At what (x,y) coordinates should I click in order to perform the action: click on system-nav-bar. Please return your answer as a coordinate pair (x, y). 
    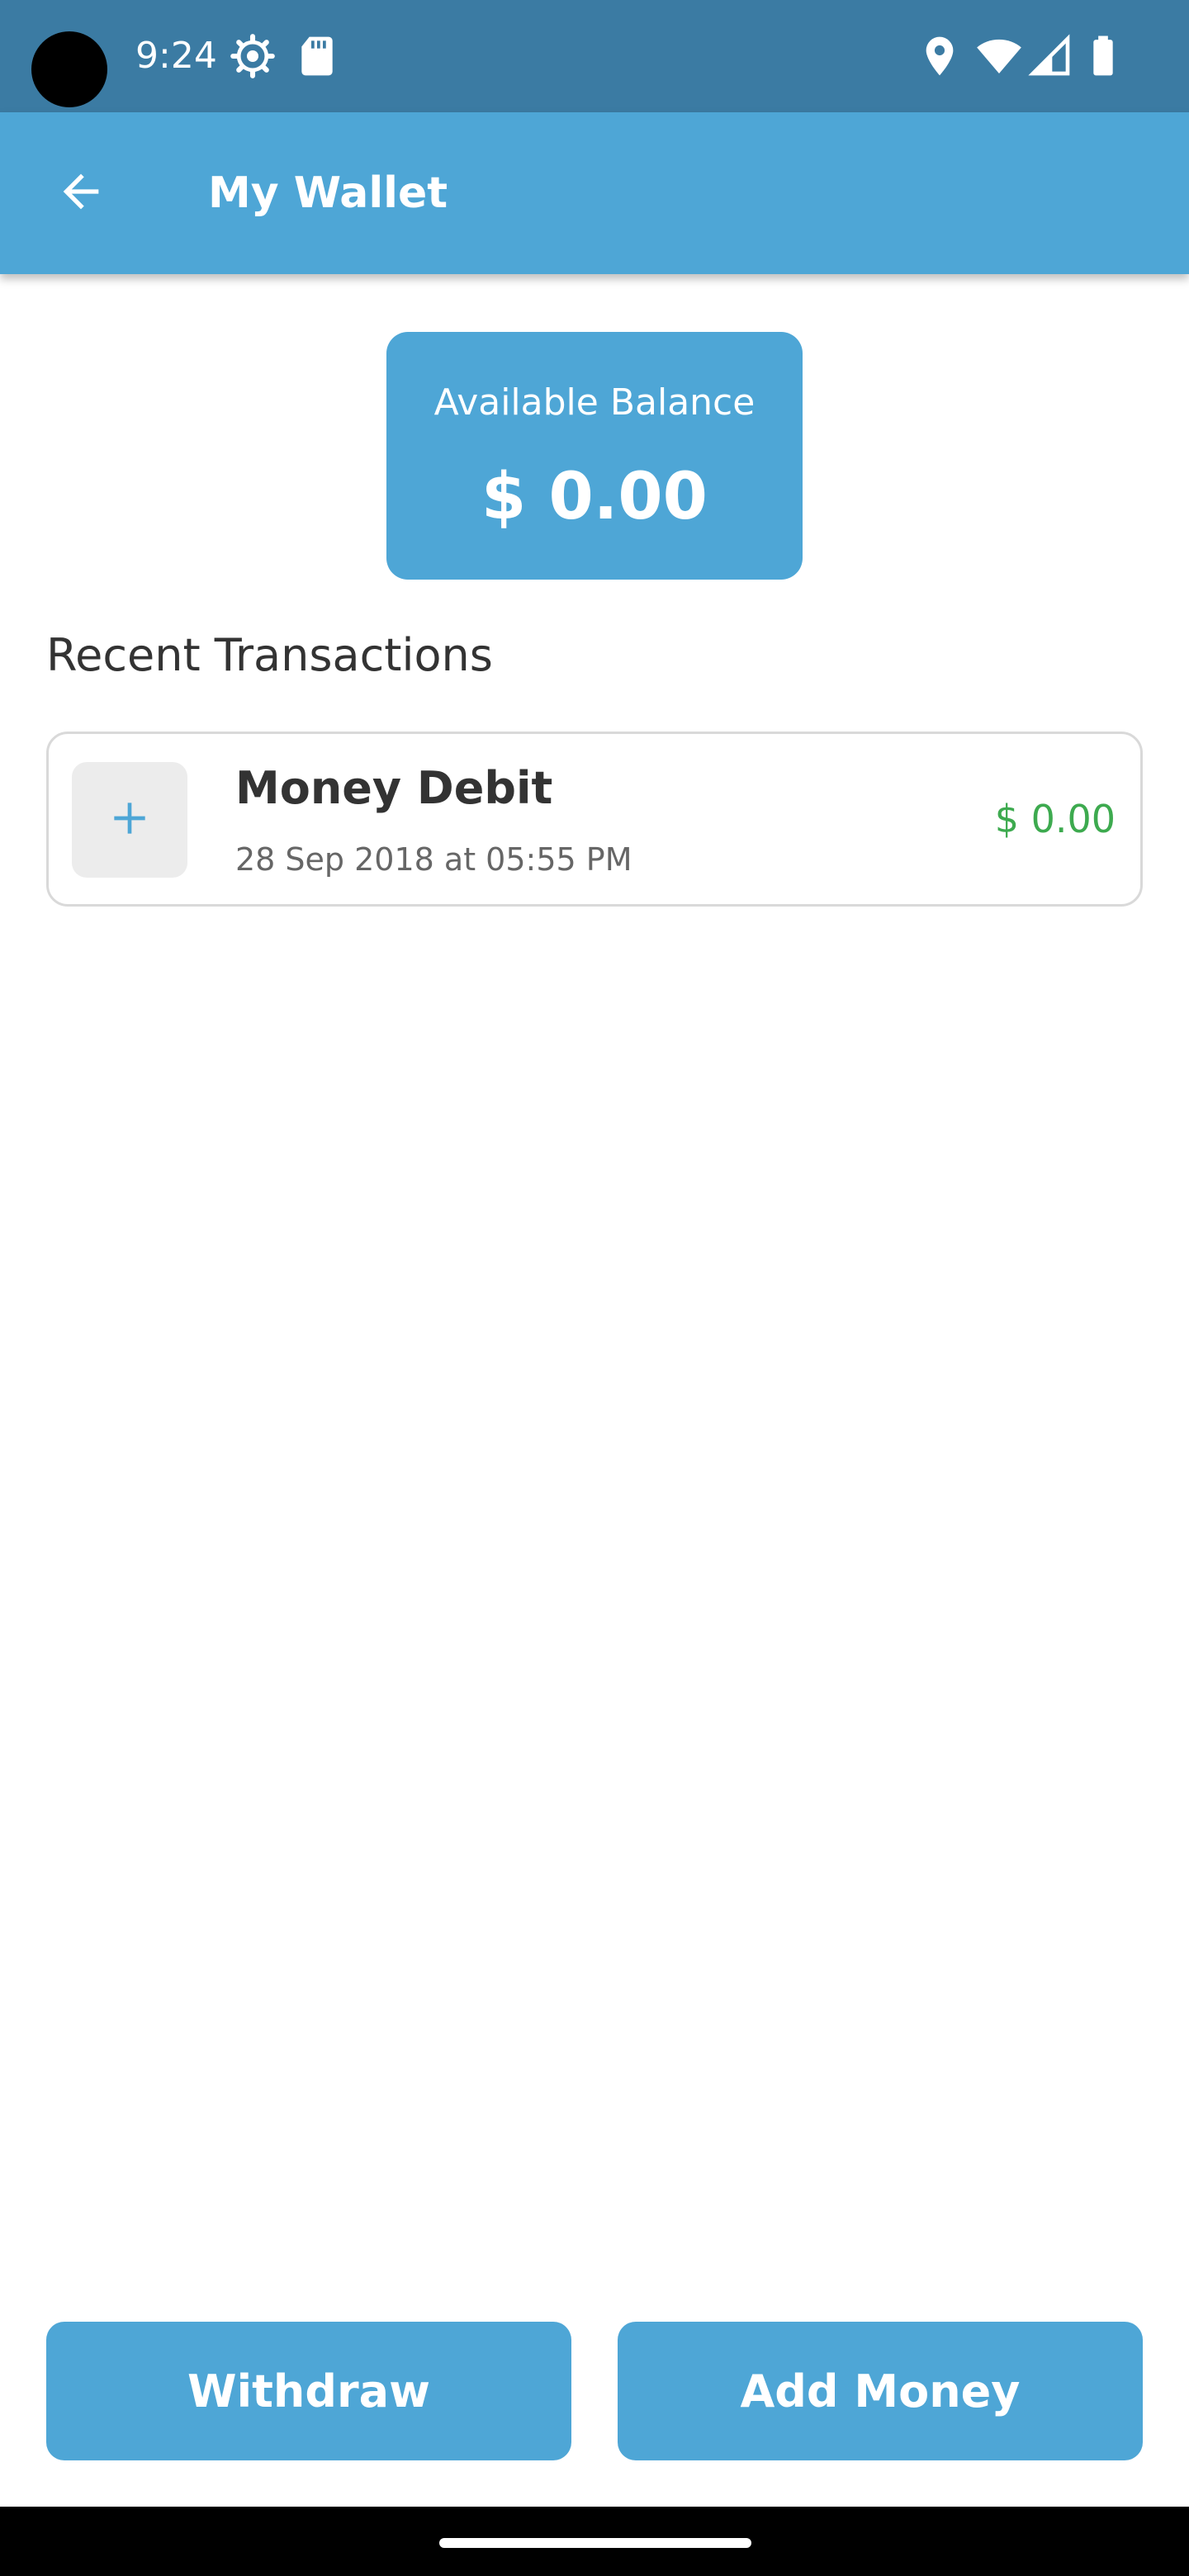
    Looking at the image, I should click on (594, 2541).